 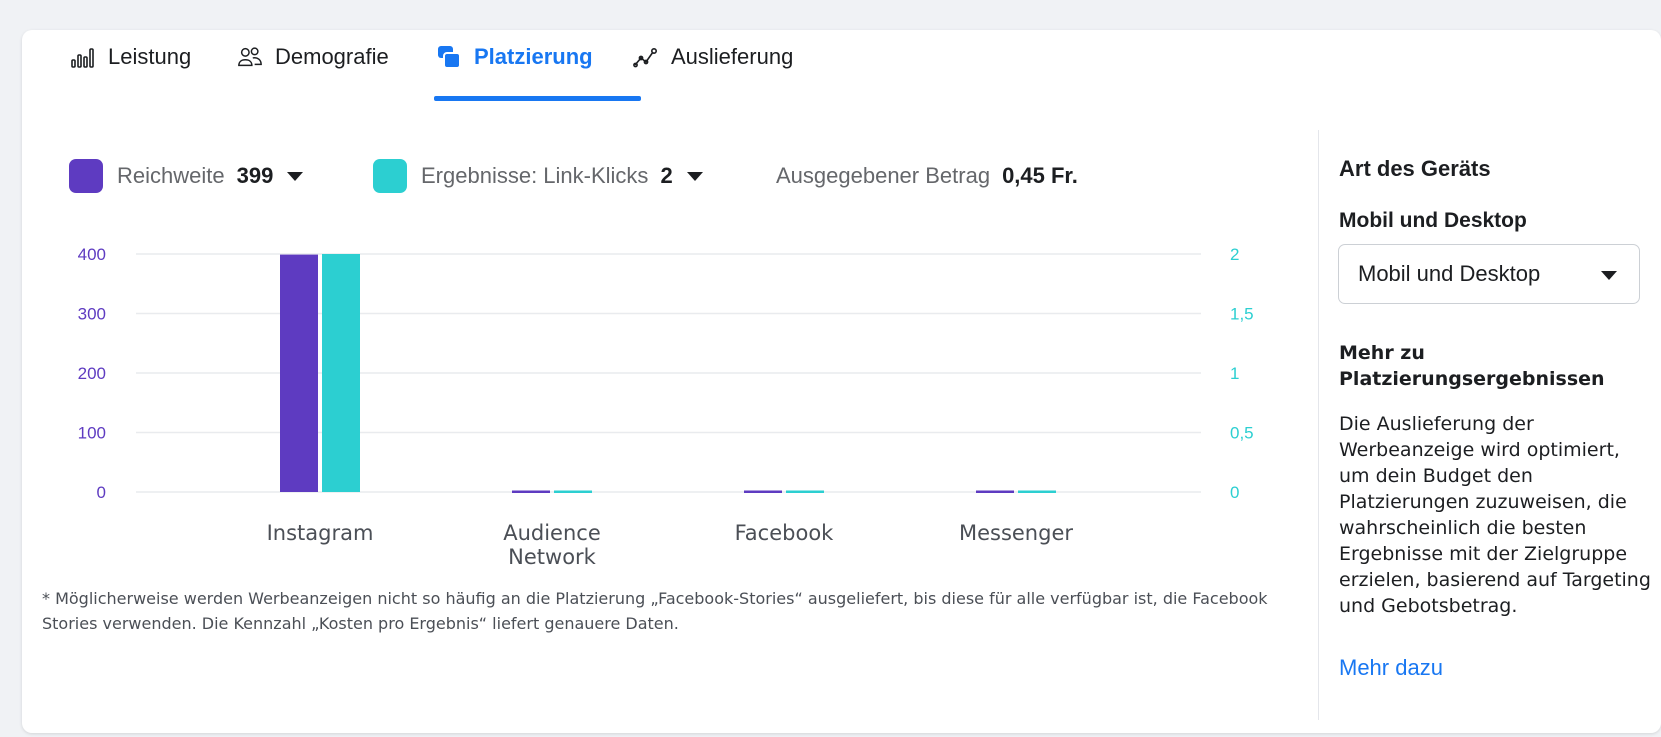 I want to click on x-tick-label: Instagram, so click(x=320, y=533).